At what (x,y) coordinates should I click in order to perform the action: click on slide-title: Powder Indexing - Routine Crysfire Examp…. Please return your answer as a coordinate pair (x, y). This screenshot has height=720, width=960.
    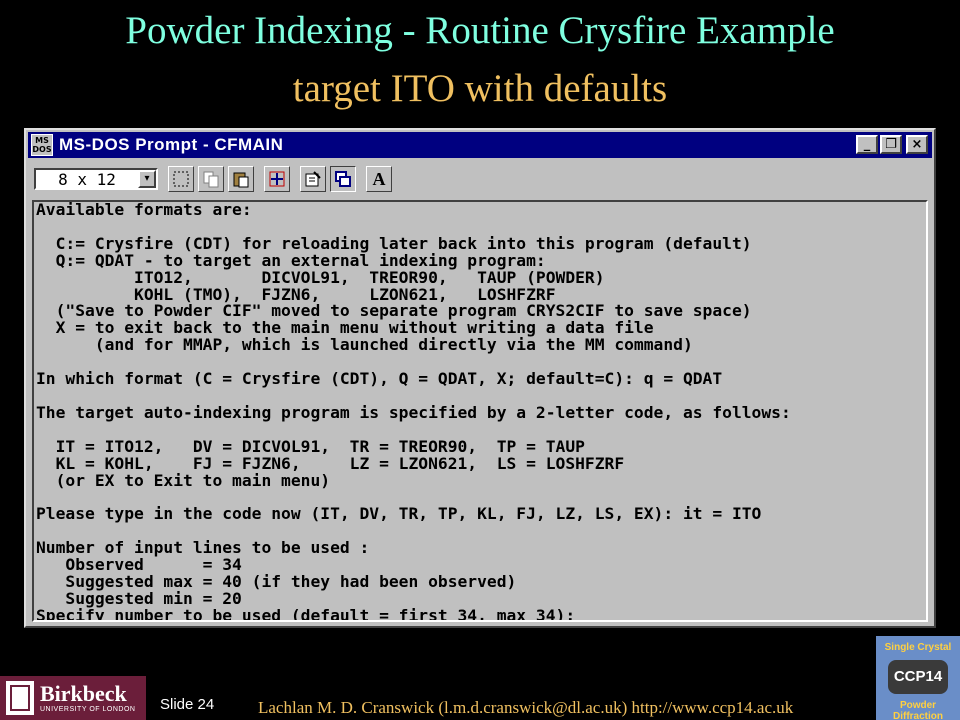
    Looking at the image, I should click on (480, 30).